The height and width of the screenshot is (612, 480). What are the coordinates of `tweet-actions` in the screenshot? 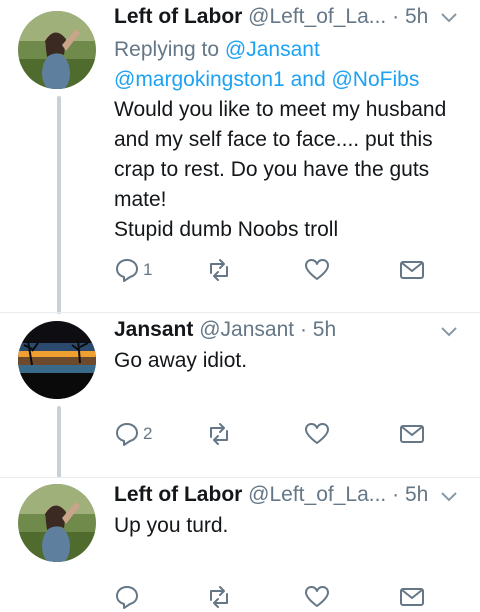 It's located at (274, 597).